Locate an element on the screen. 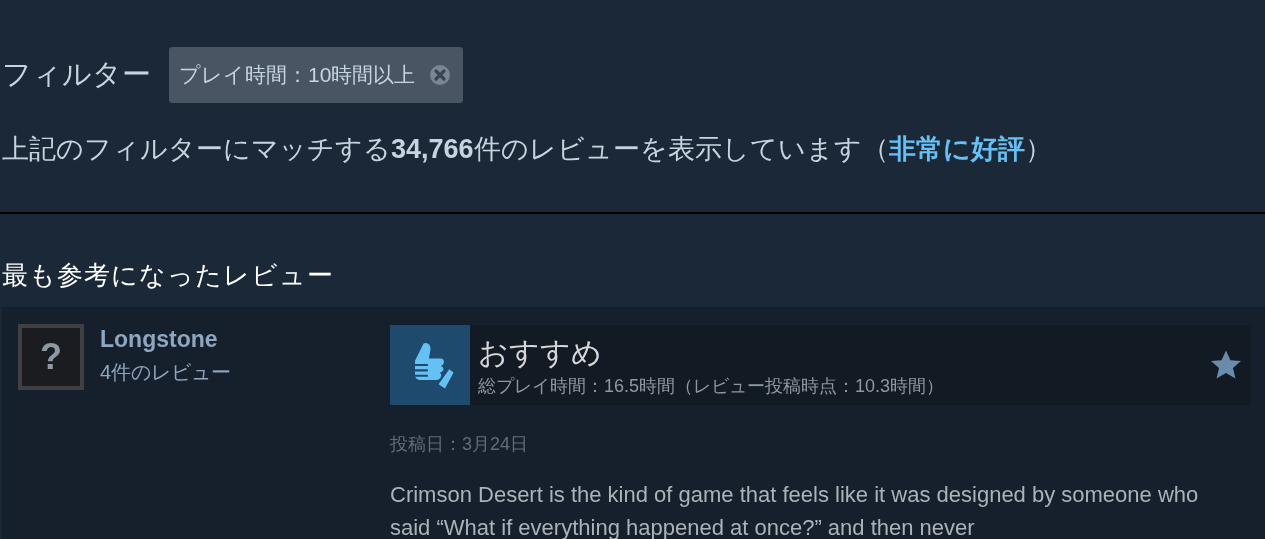 The width and height of the screenshot is (1265, 539). filter-chip: プレイ時間：10時間以上 is located at coordinates (316, 74).